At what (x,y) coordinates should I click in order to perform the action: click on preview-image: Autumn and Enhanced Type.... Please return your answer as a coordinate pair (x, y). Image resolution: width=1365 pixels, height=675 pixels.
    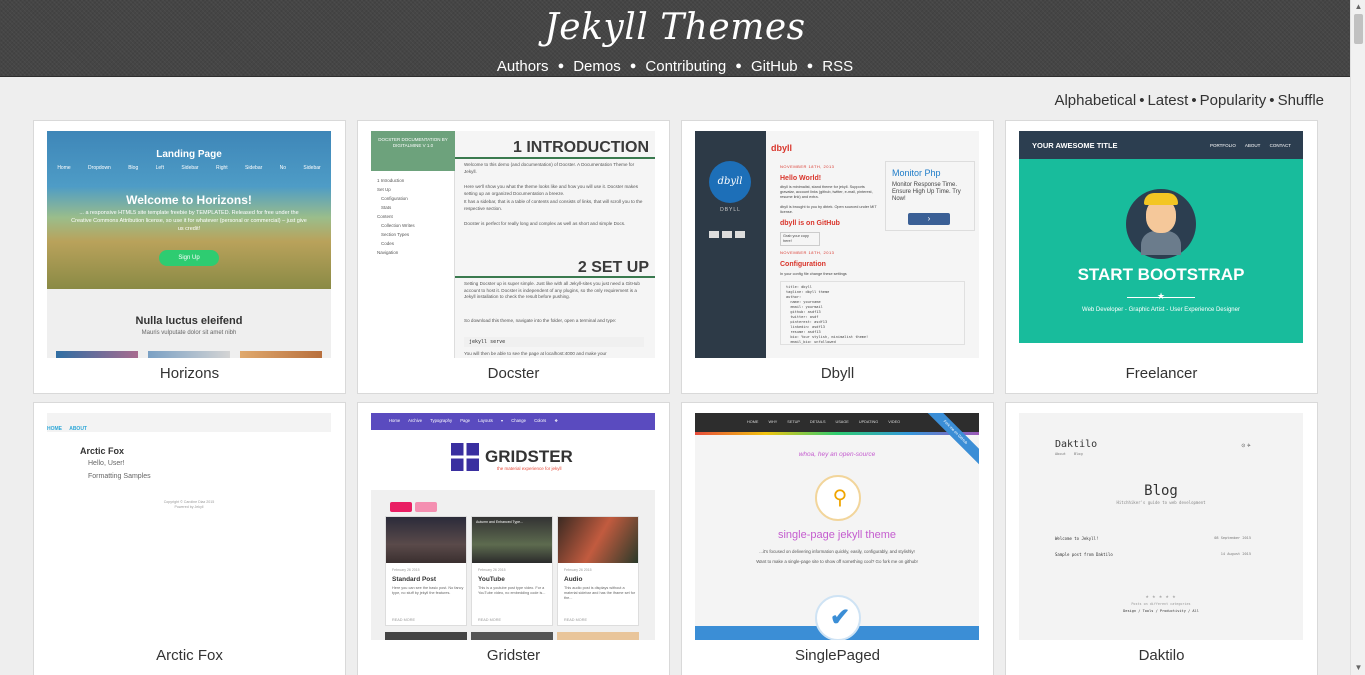
    Looking at the image, I should click on (512, 540).